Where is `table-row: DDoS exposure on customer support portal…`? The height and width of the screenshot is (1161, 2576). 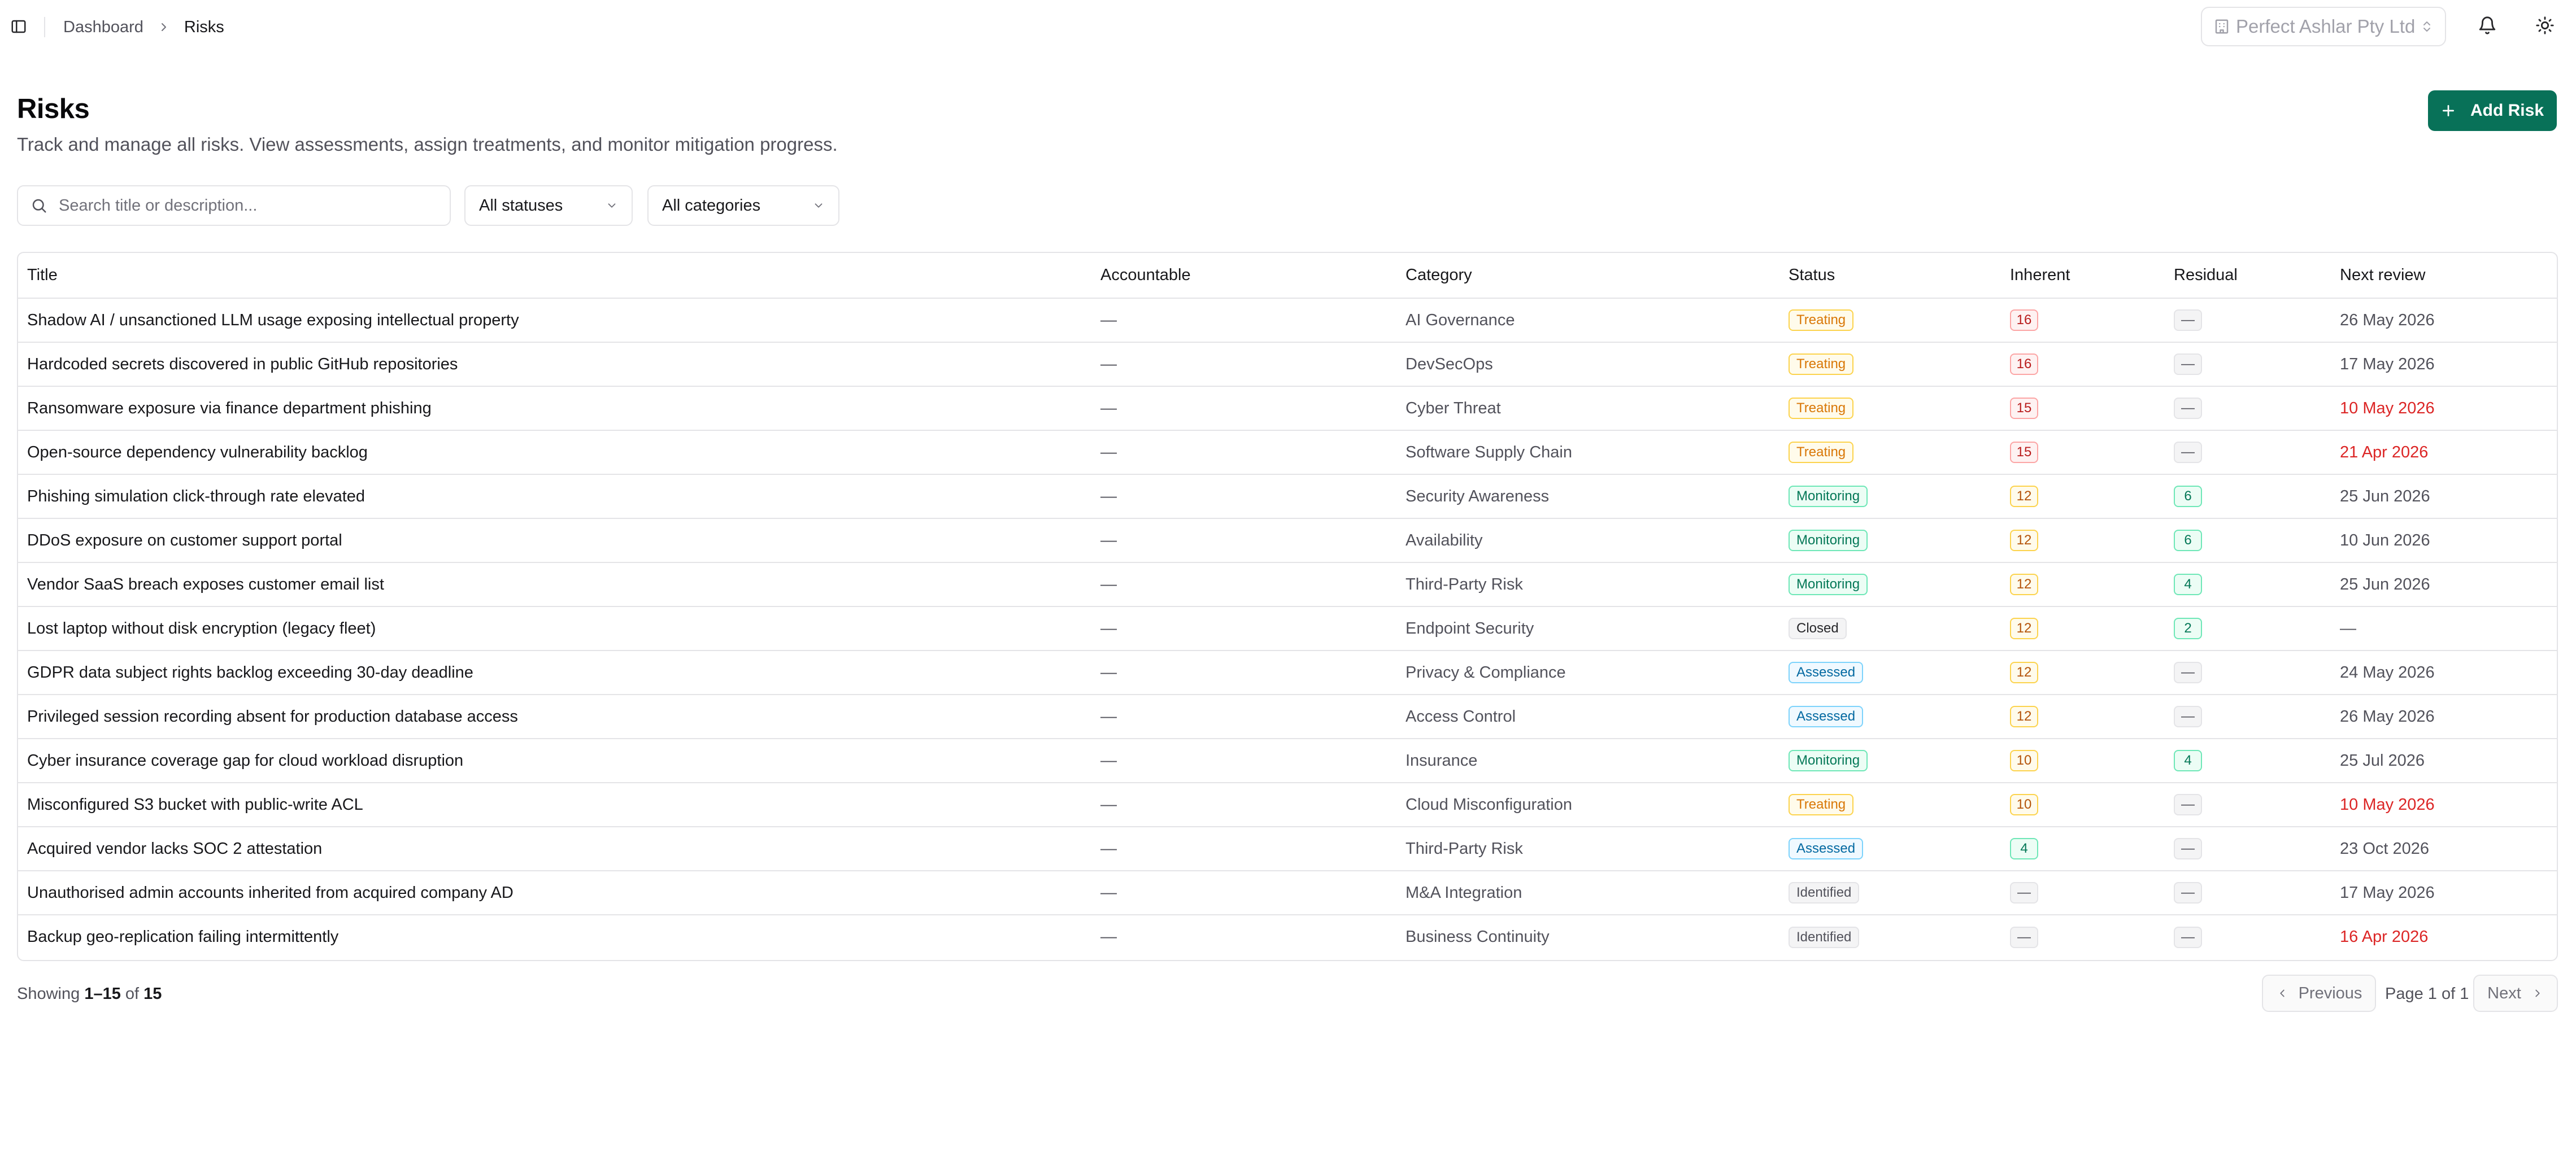 table-row: DDoS exposure on customer support portal… is located at coordinates (1287, 540).